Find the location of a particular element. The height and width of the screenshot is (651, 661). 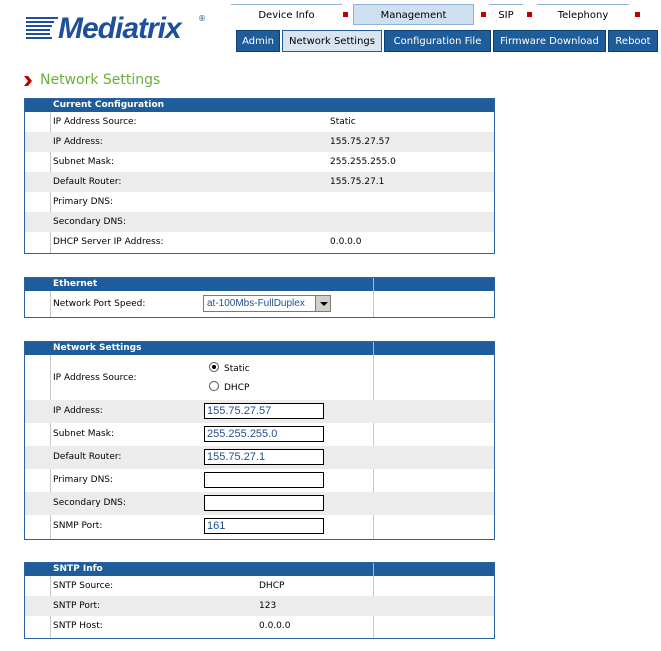

panel-header-title: Ethernet is located at coordinates (75, 284).